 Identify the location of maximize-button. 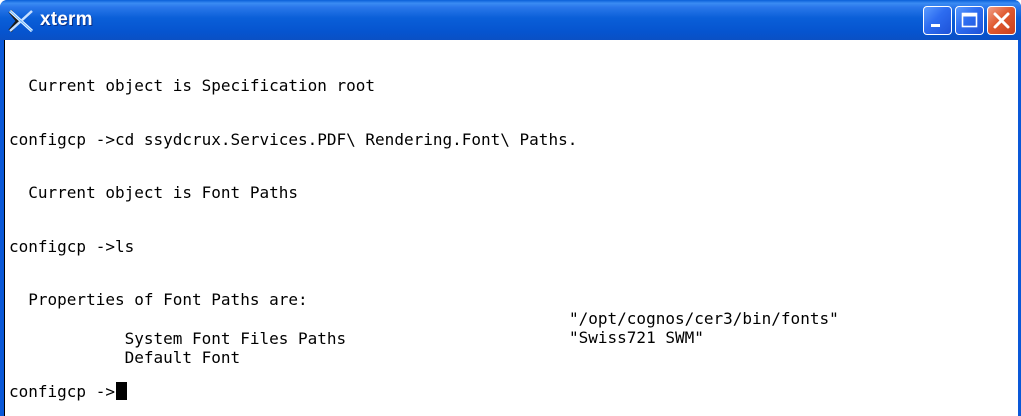
(969, 20).